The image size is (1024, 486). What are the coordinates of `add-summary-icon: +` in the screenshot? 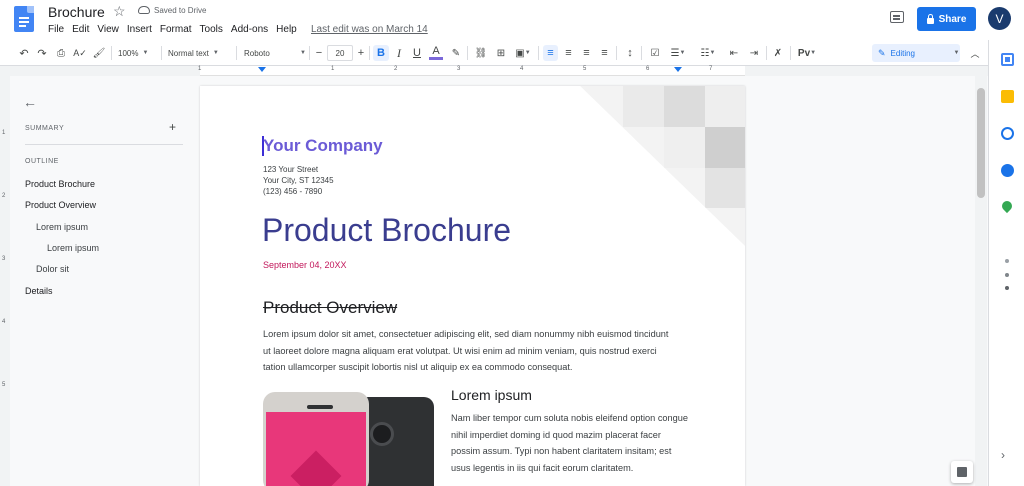 It's located at (172, 127).